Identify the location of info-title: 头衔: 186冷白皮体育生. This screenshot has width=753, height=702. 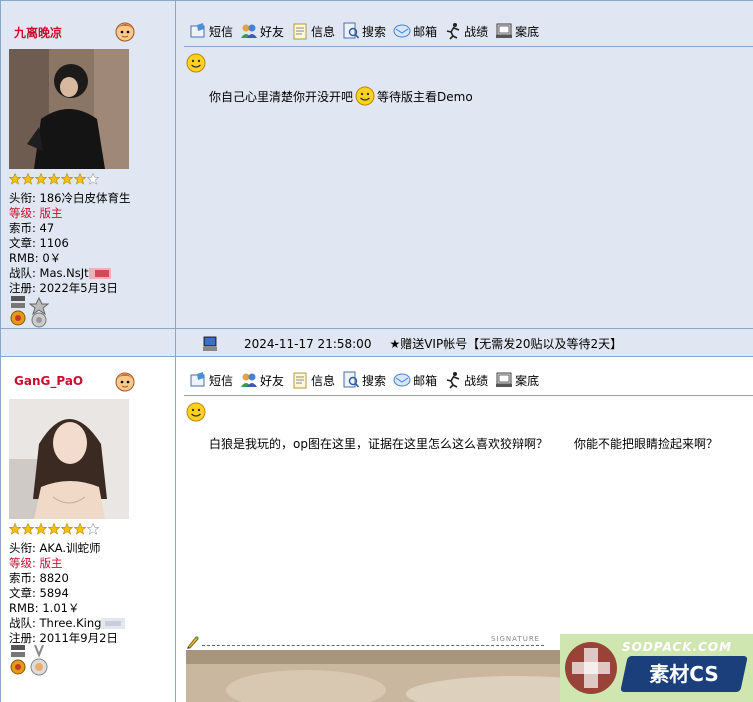
(70, 198).